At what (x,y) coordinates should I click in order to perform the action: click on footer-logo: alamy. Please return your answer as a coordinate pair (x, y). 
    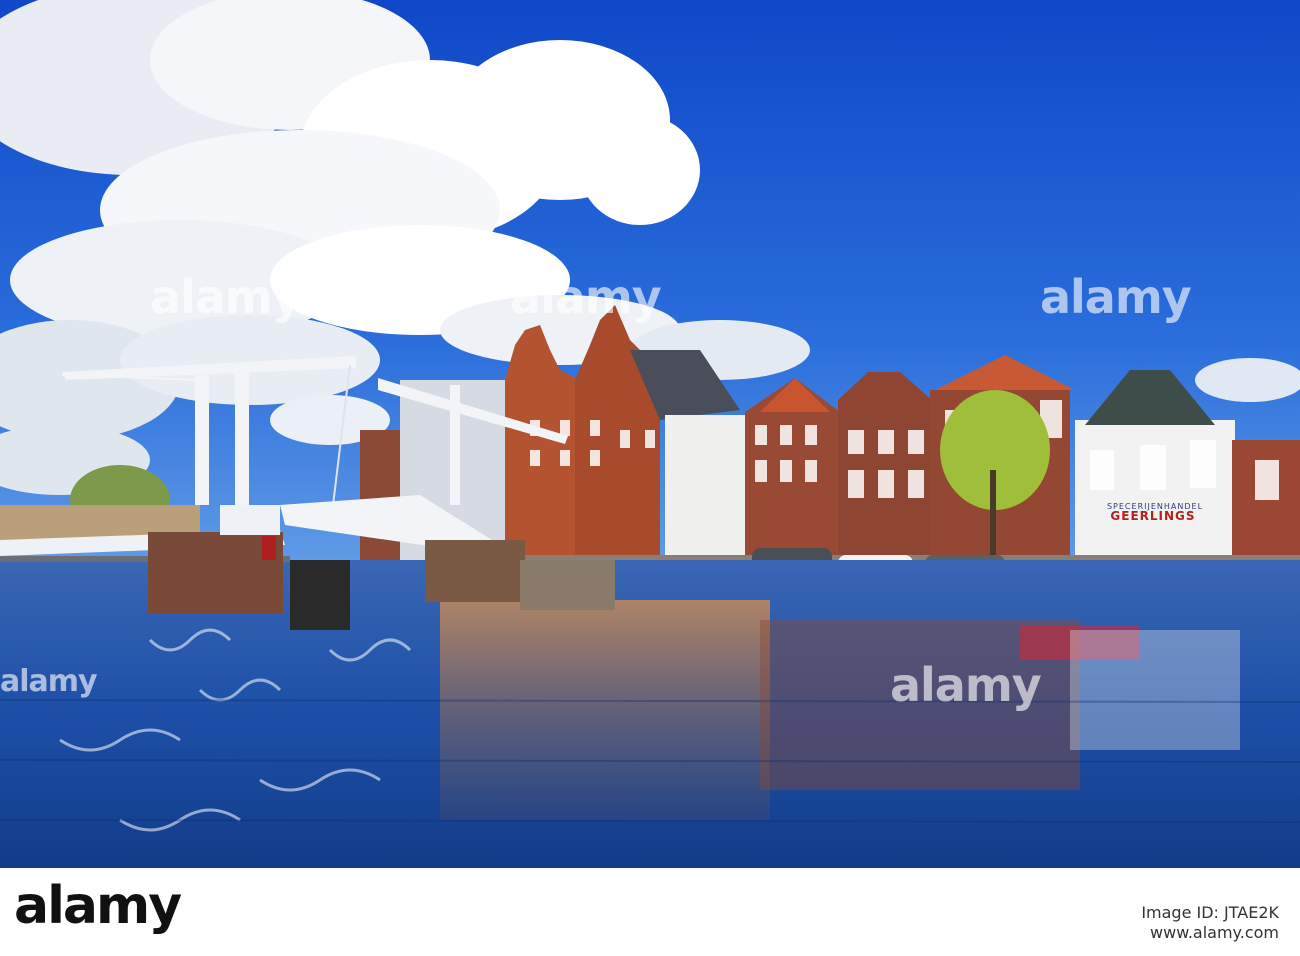
    Looking at the image, I should click on (98, 906).